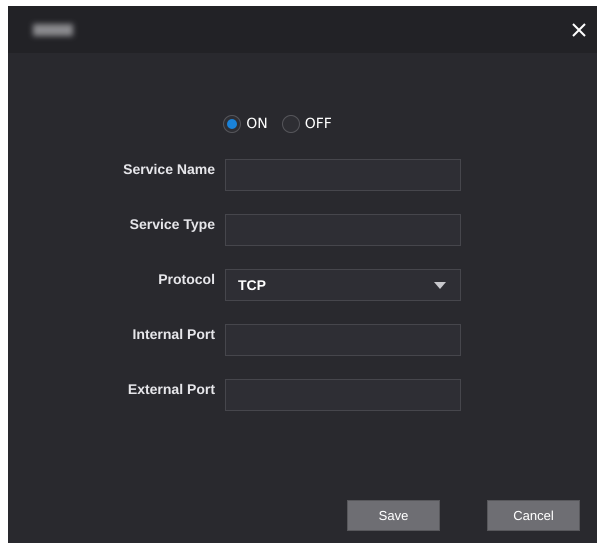  I want to click on close-icon, so click(579, 30).